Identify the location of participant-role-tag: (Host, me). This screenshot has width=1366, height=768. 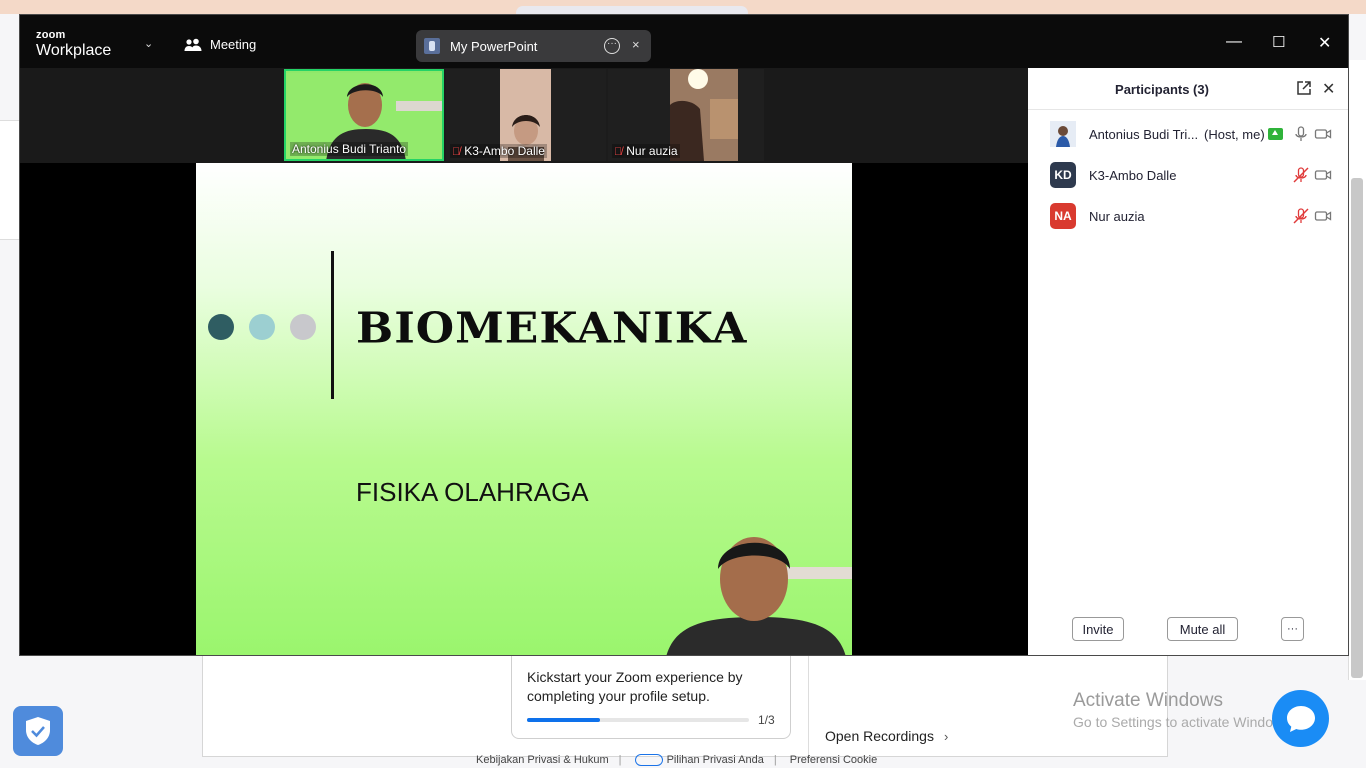
(1234, 134).